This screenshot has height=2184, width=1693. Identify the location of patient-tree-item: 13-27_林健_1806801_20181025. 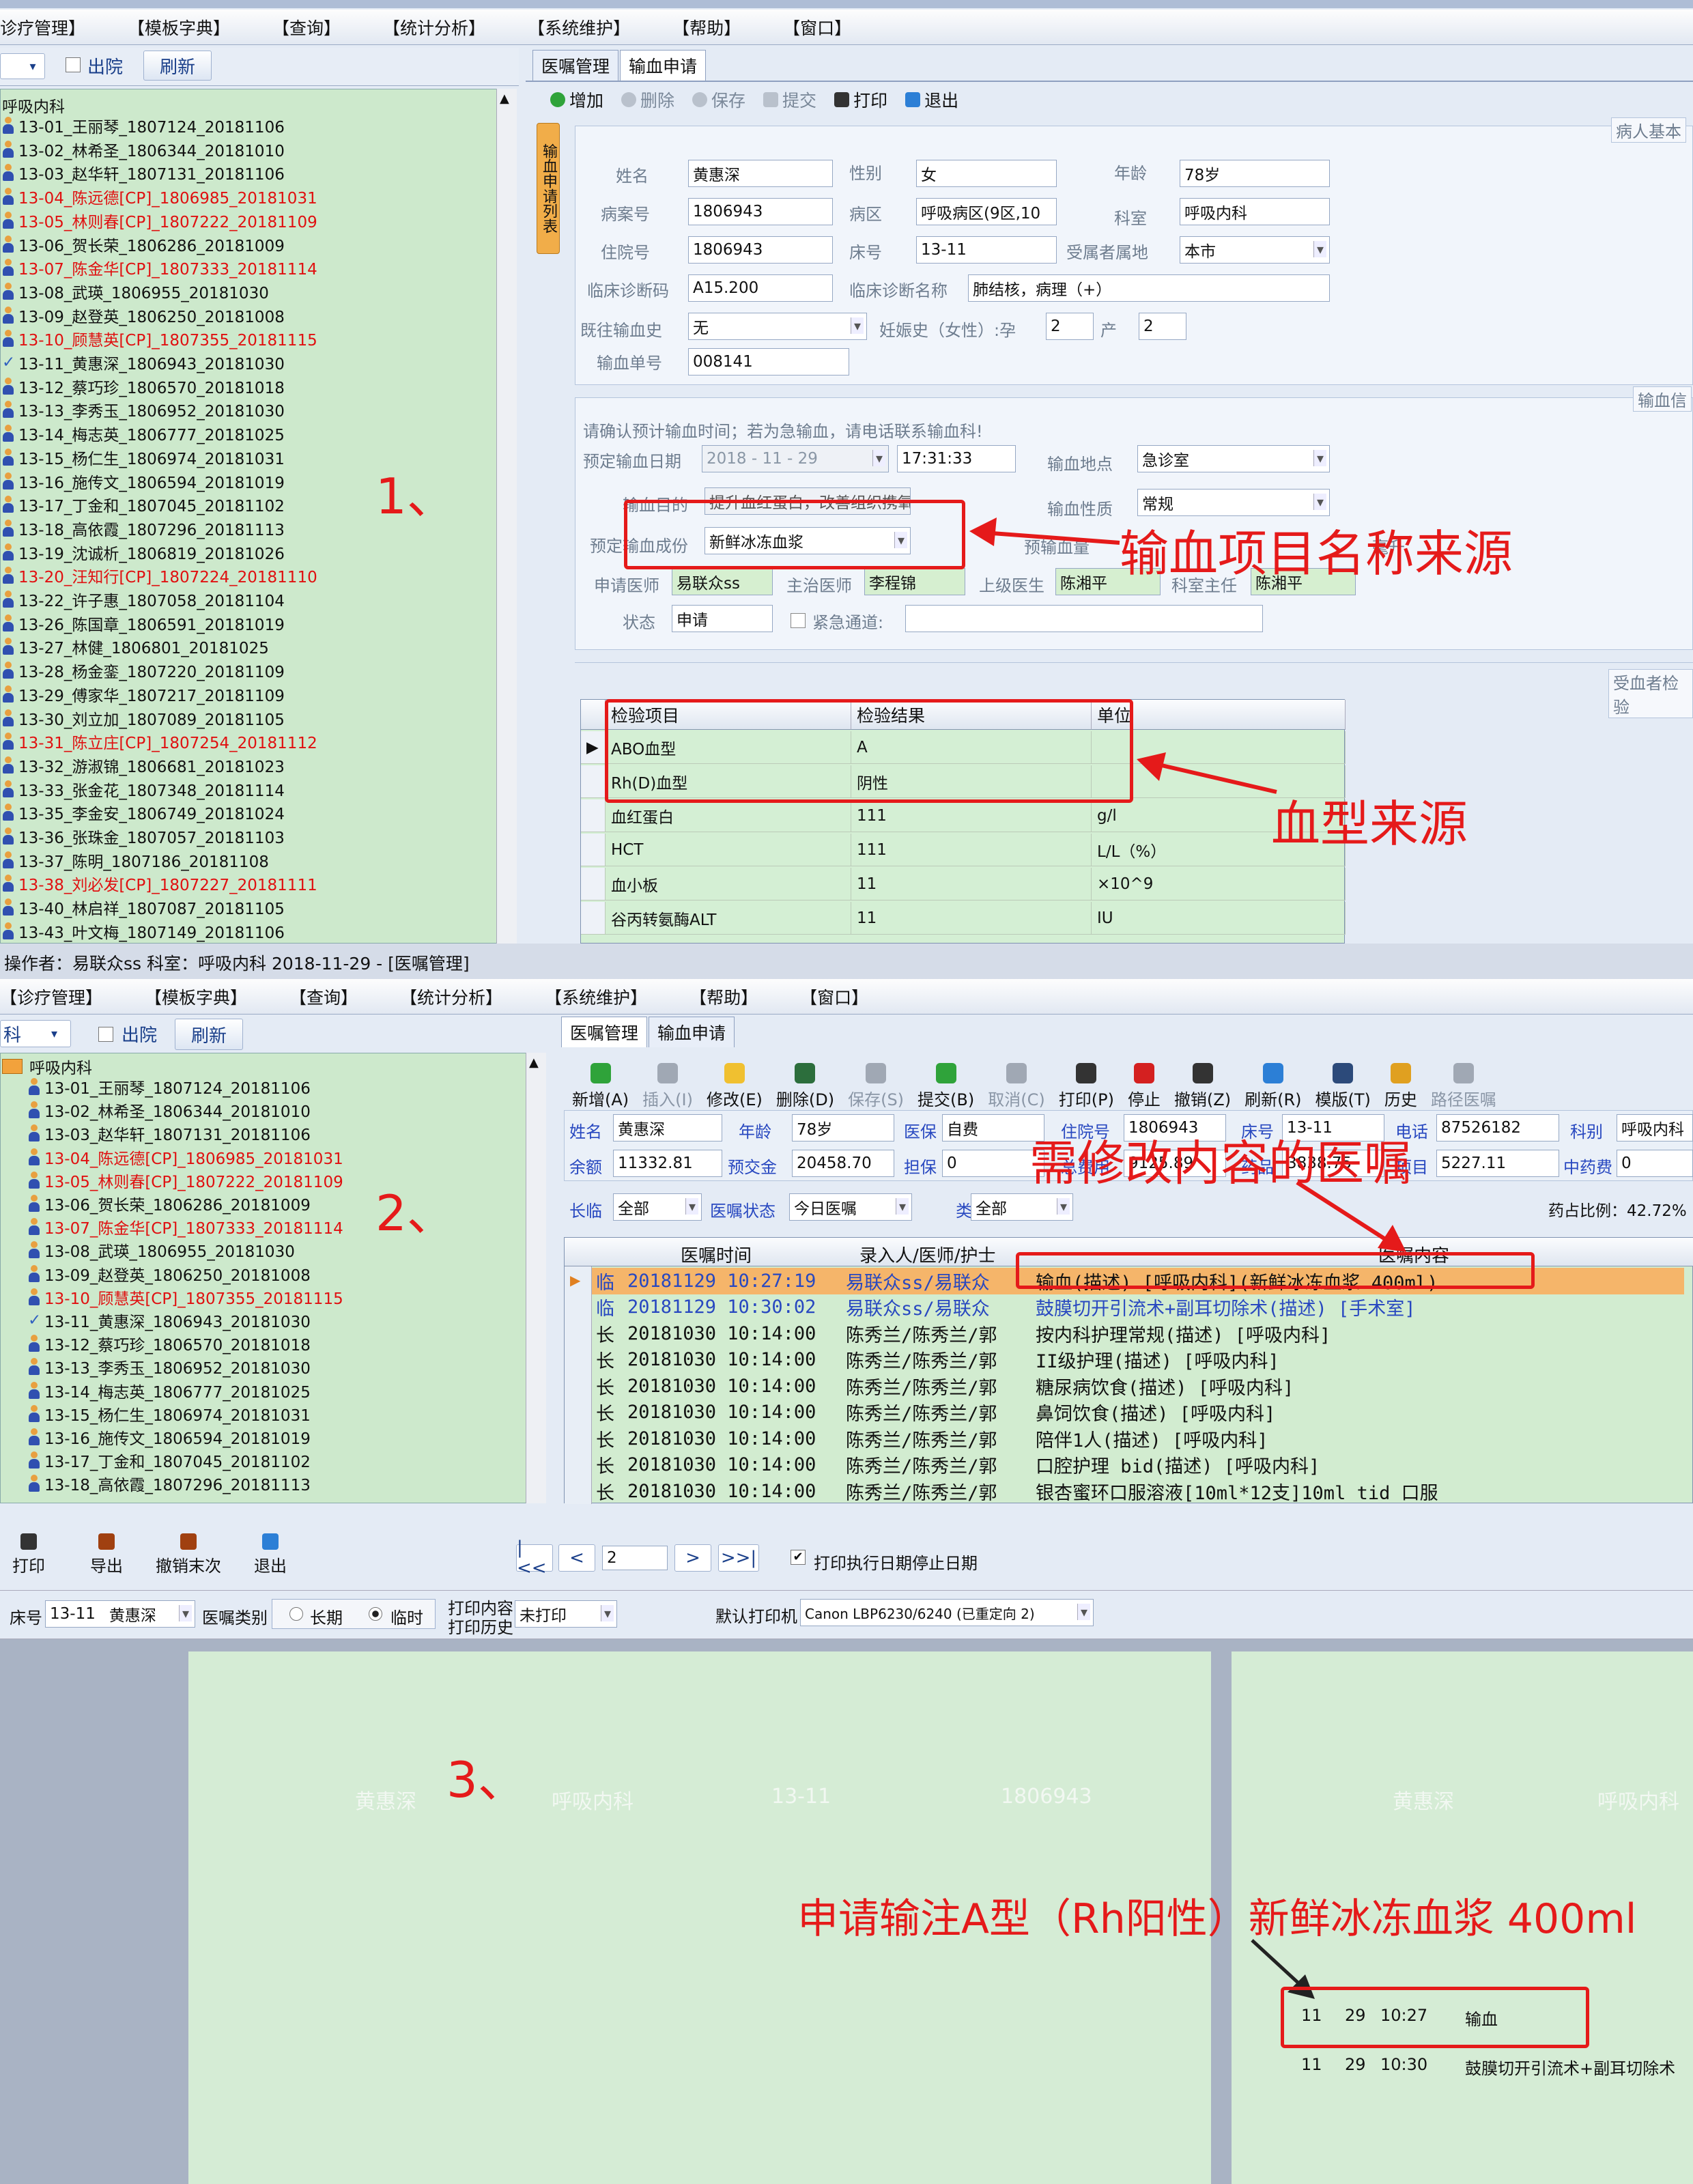
(135, 646).